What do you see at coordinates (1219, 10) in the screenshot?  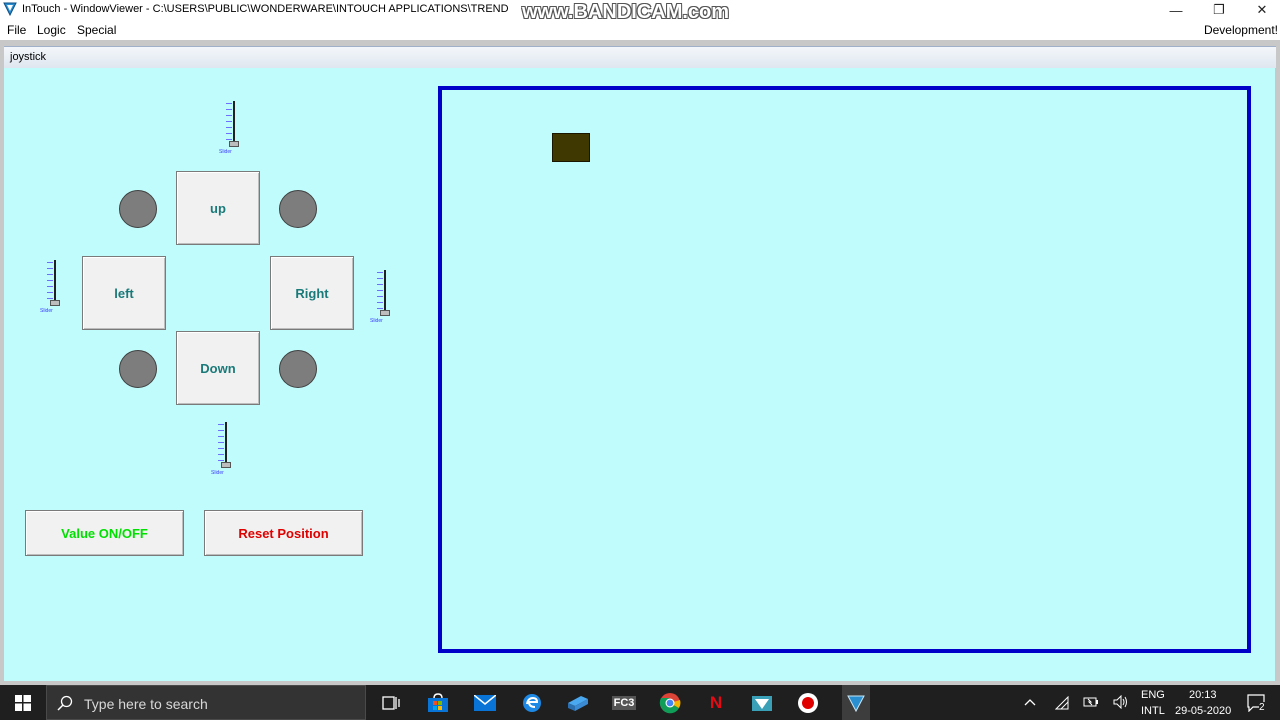 I see `restore-button: ❐` at bounding box center [1219, 10].